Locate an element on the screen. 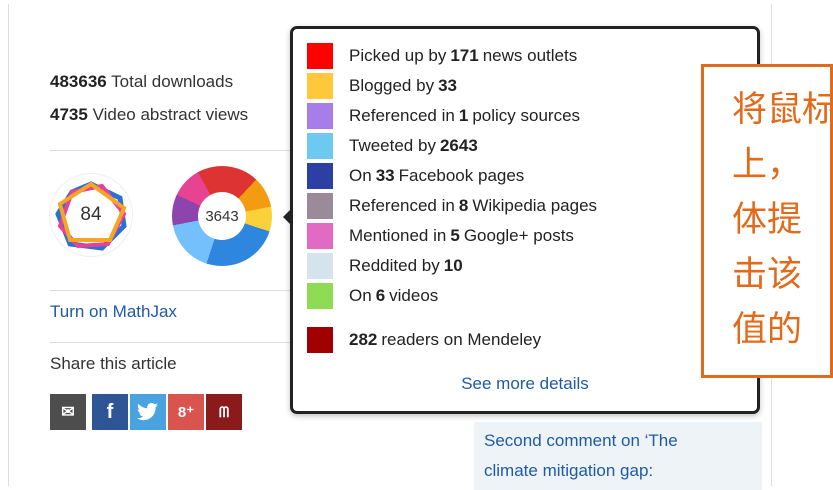 Image resolution: width=833 pixels, height=490 pixels. popup-row-prefix: Reddited by is located at coordinates (394, 265).